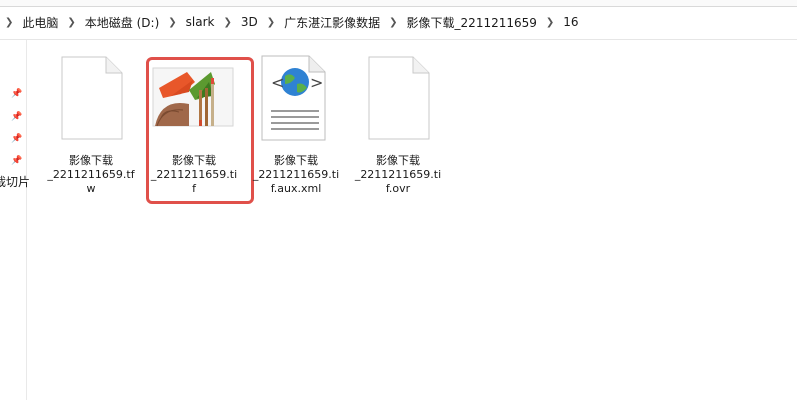 The height and width of the screenshot is (400, 797). What do you see at coordinates (296, 174) in the screenshot?
I see `file-name: 影像下载 _2211211659.tif.aux.xml` at bounding box center [296, 174].